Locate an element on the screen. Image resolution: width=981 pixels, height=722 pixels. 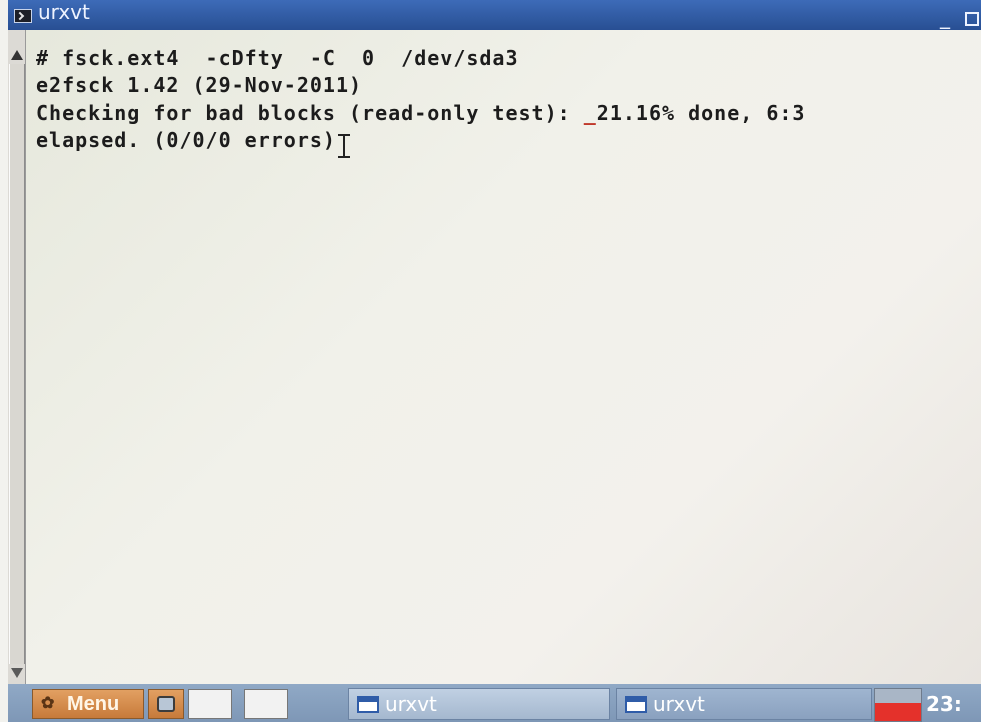
window-title: urxvt is located at coordinates (64, 12).